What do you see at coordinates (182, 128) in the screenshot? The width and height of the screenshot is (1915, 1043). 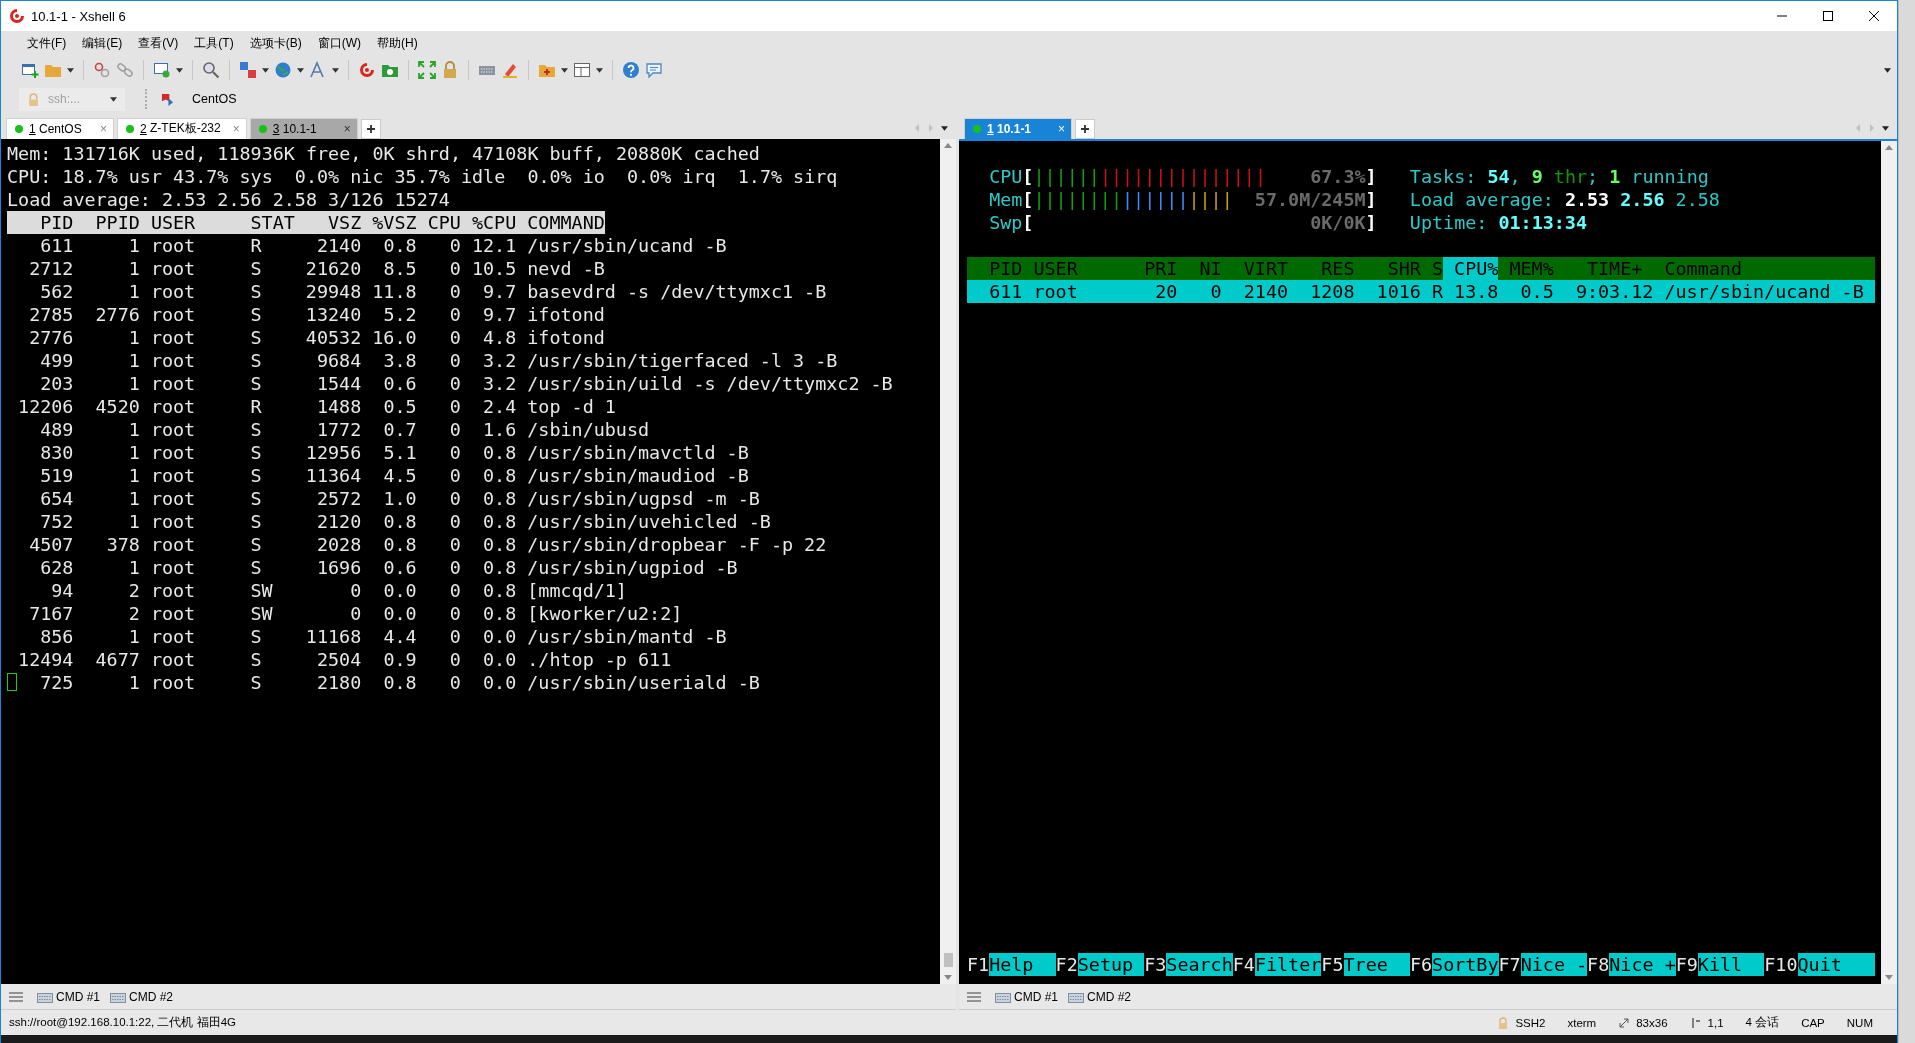 I see `session-tab: 2 Z-TEK板-232 ×` at bounding box center [182, 128].